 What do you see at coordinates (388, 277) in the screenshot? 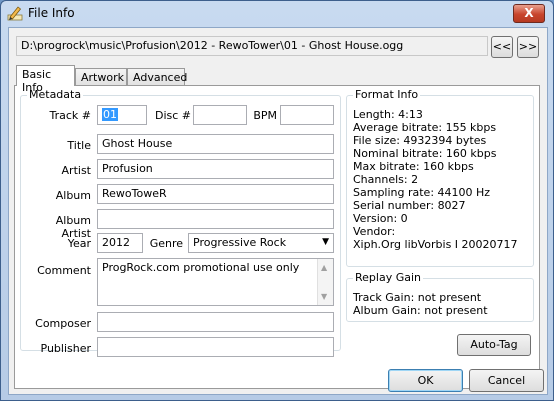
I see `replay-gain-group-title: Replay Gain` at bounding box center [388, 277].